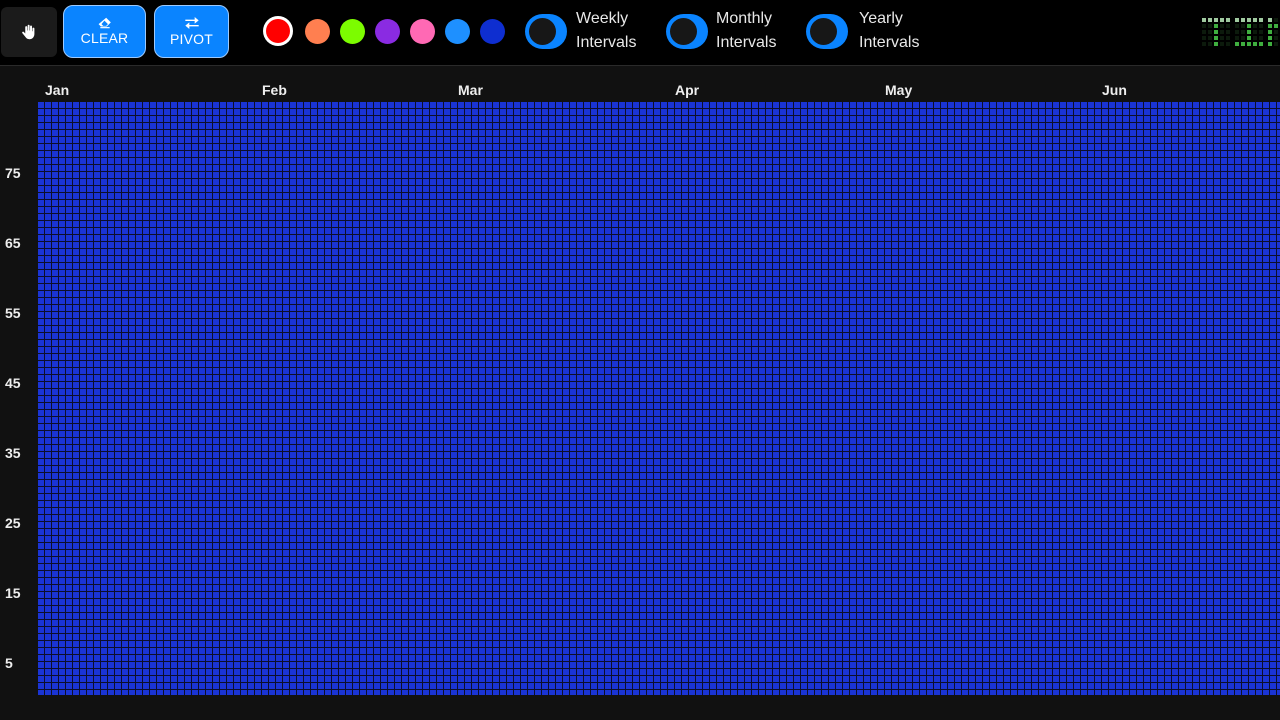  What do you see at coordinates (9, 663) in the screenshot?
I see `y-label-5: 5` at bounding box center [9, 663].